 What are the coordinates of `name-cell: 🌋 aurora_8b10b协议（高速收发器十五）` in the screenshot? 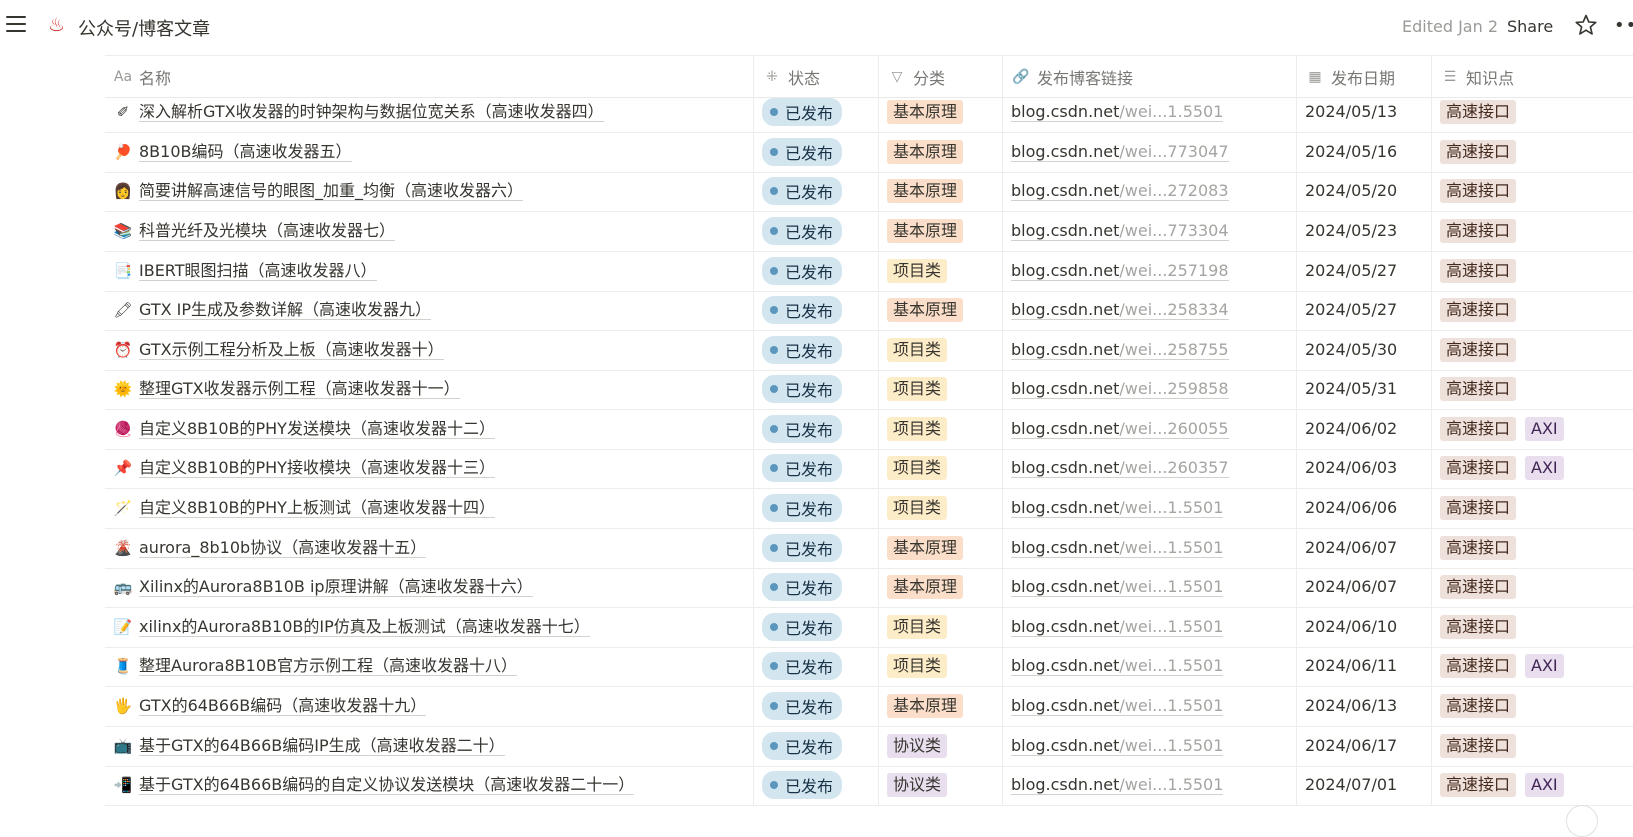 It's located at (429, 547).